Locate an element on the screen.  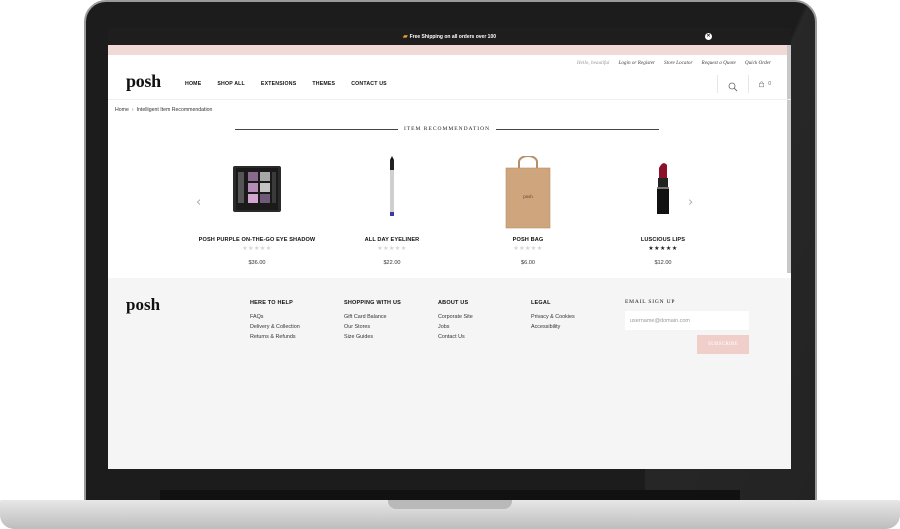
product-name: POSH PURPLE ON-THE-GO EYE SHADOW is located at coordinates (257, 240).